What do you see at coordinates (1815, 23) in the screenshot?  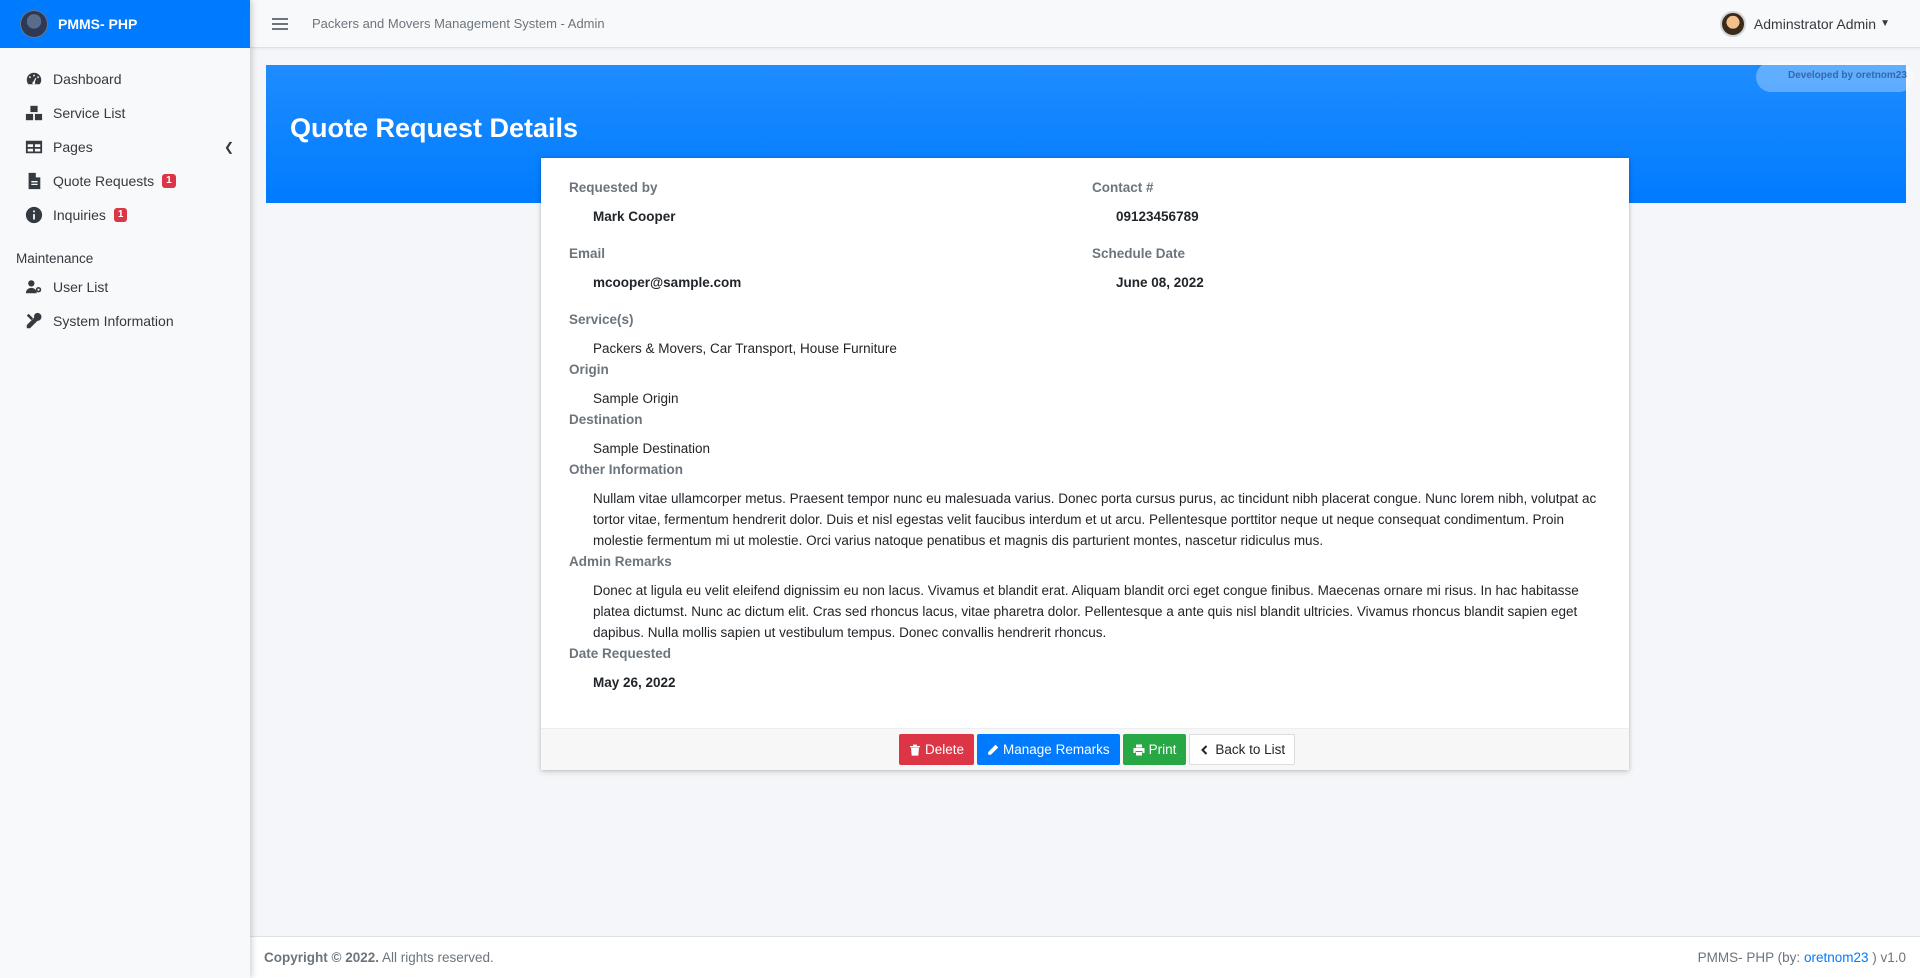 I see `user-name: Adminstrator Admin` at bounding box center [1815, 23].